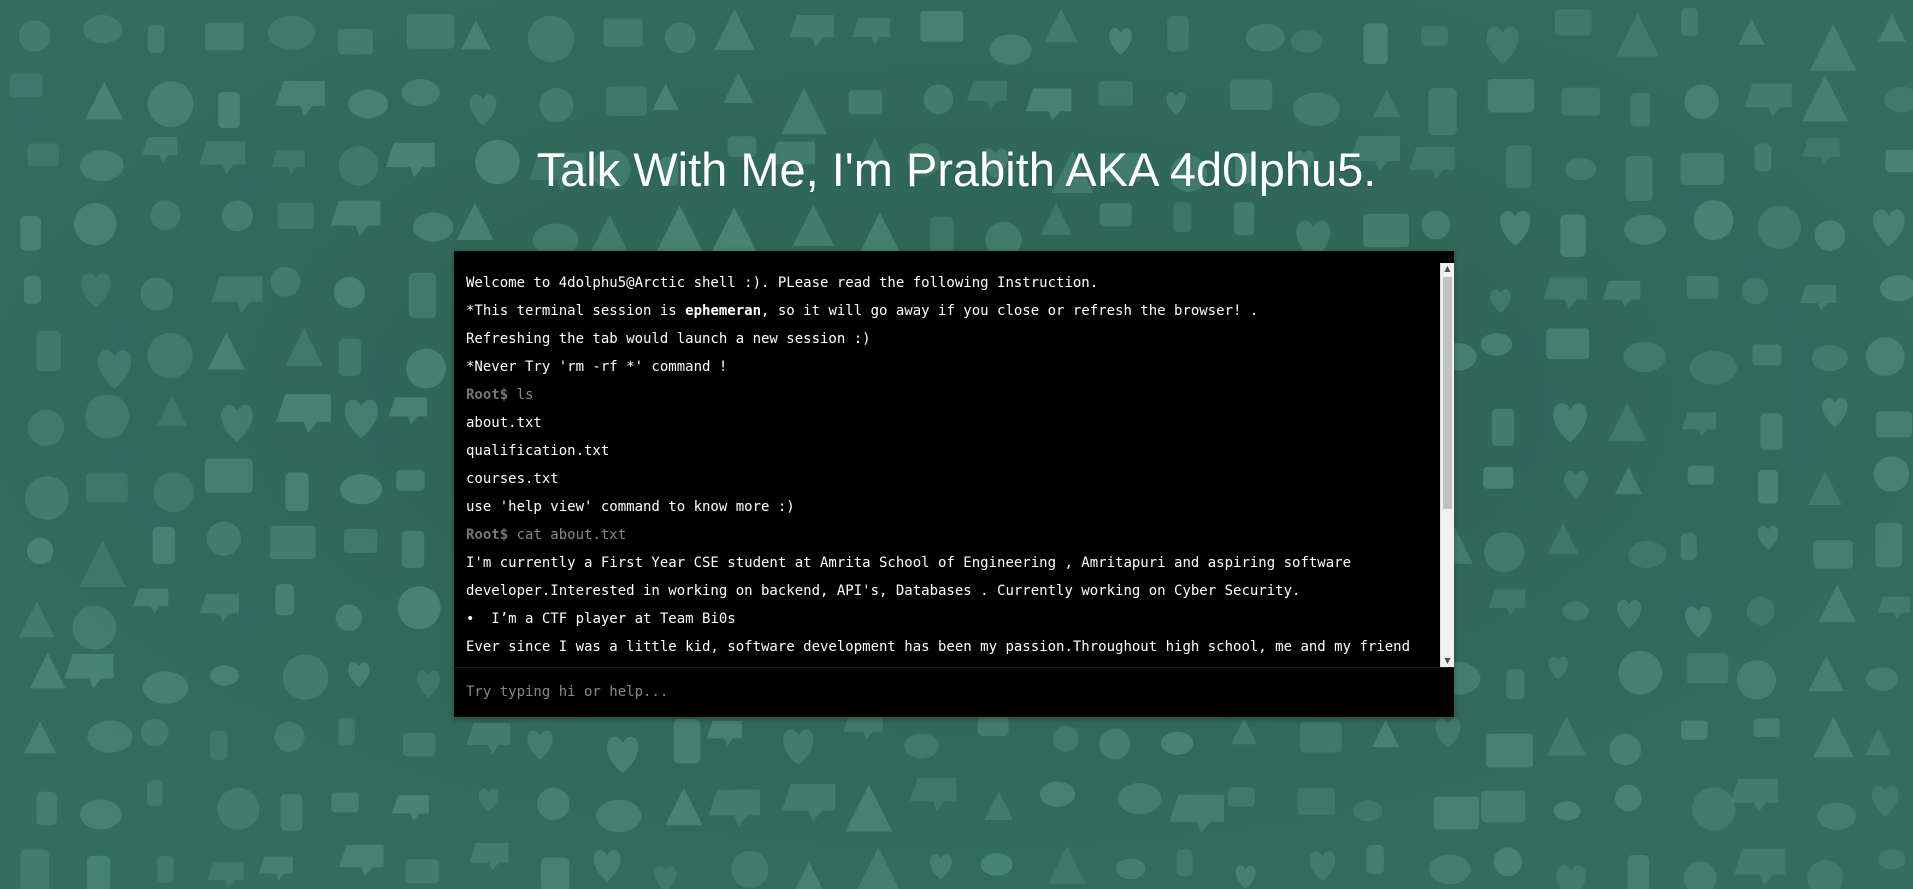  I want to click on scroll-up-arrow-icon: ▲, so click(1447, 269).